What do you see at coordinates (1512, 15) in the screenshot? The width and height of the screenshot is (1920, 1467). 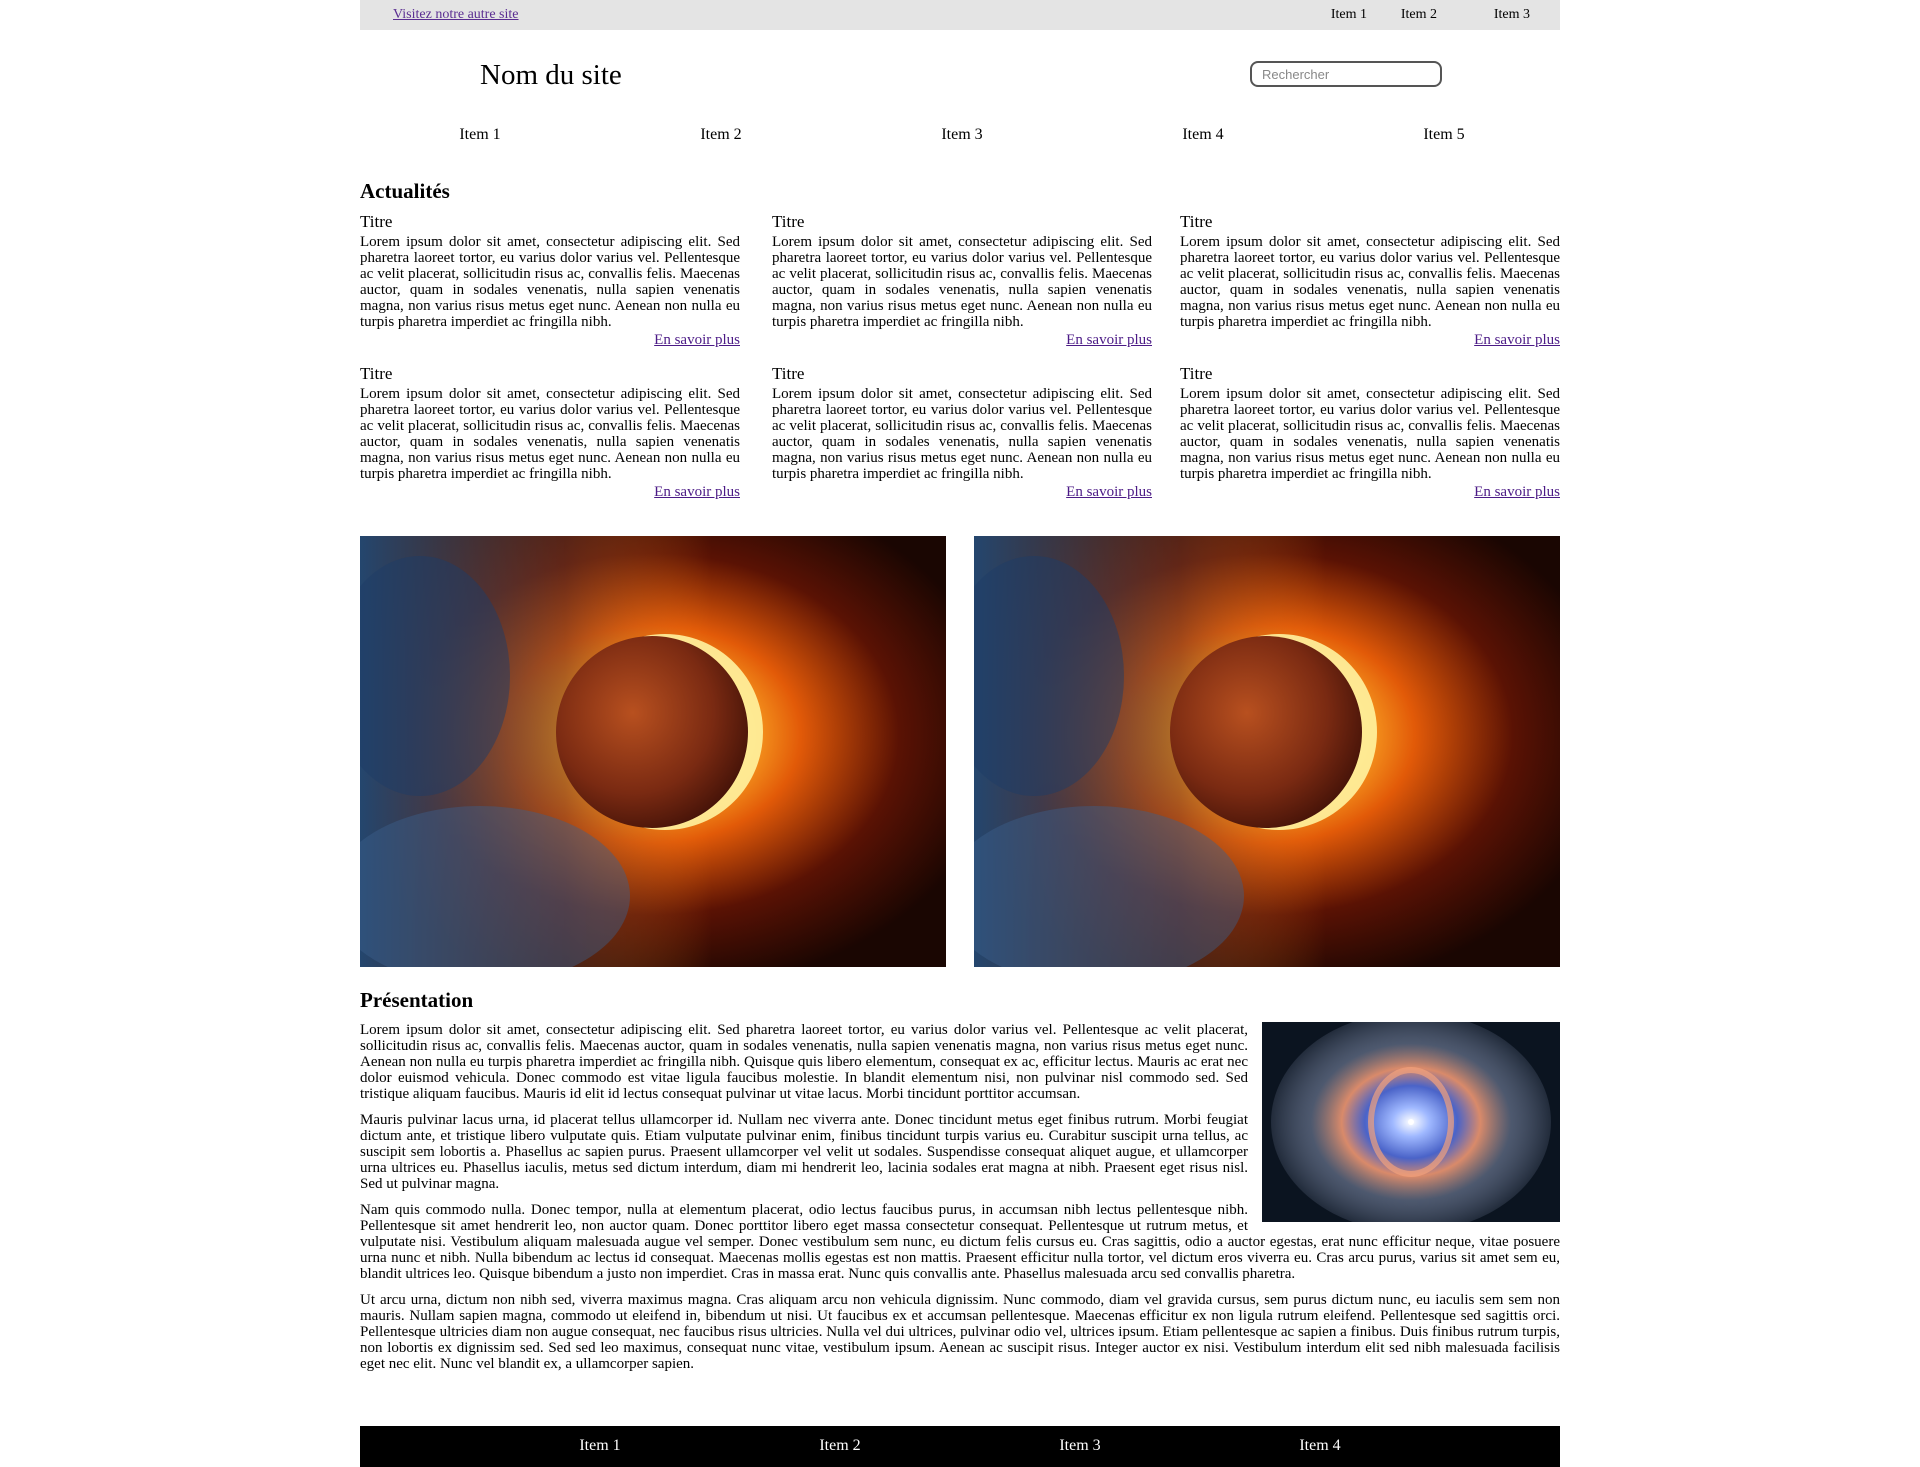 I see `top-nav-item-3: Item 3` at bounding box center [1512, 15].